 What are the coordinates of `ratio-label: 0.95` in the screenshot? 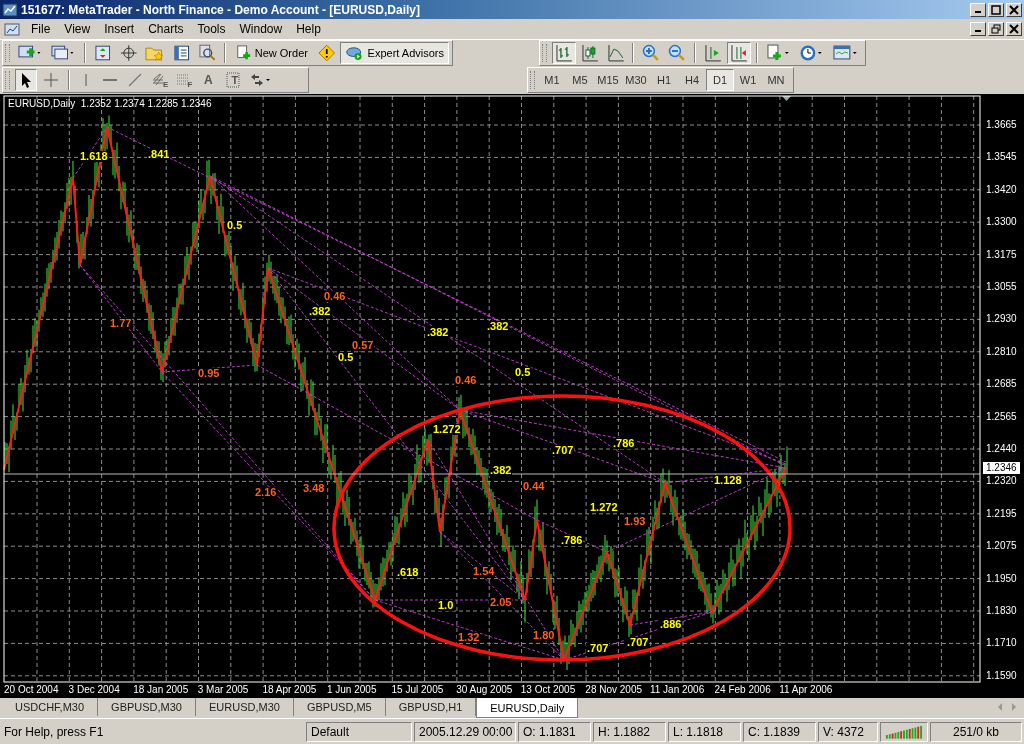 It's located at (209, 373).